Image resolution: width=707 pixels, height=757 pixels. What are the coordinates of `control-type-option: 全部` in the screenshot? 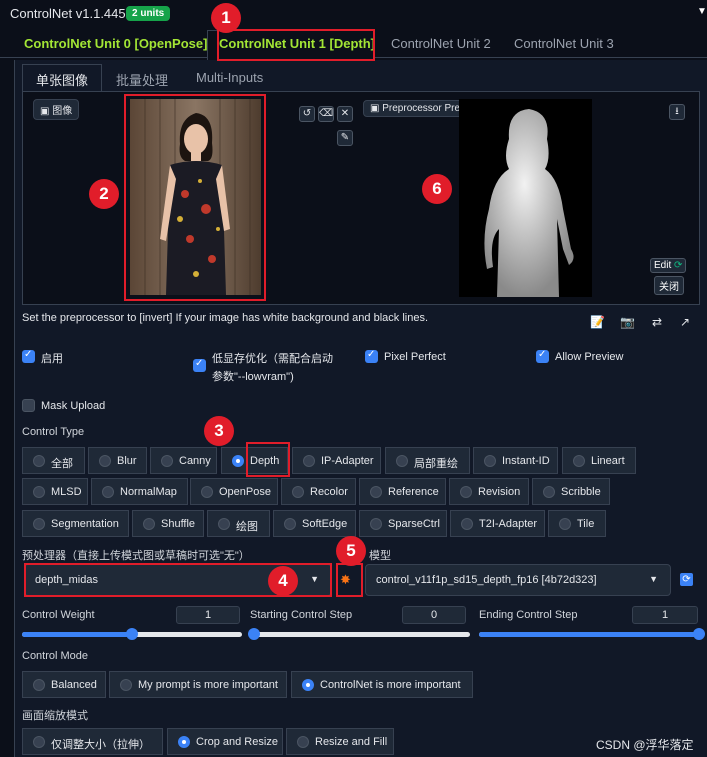 It's located at (53, 460).